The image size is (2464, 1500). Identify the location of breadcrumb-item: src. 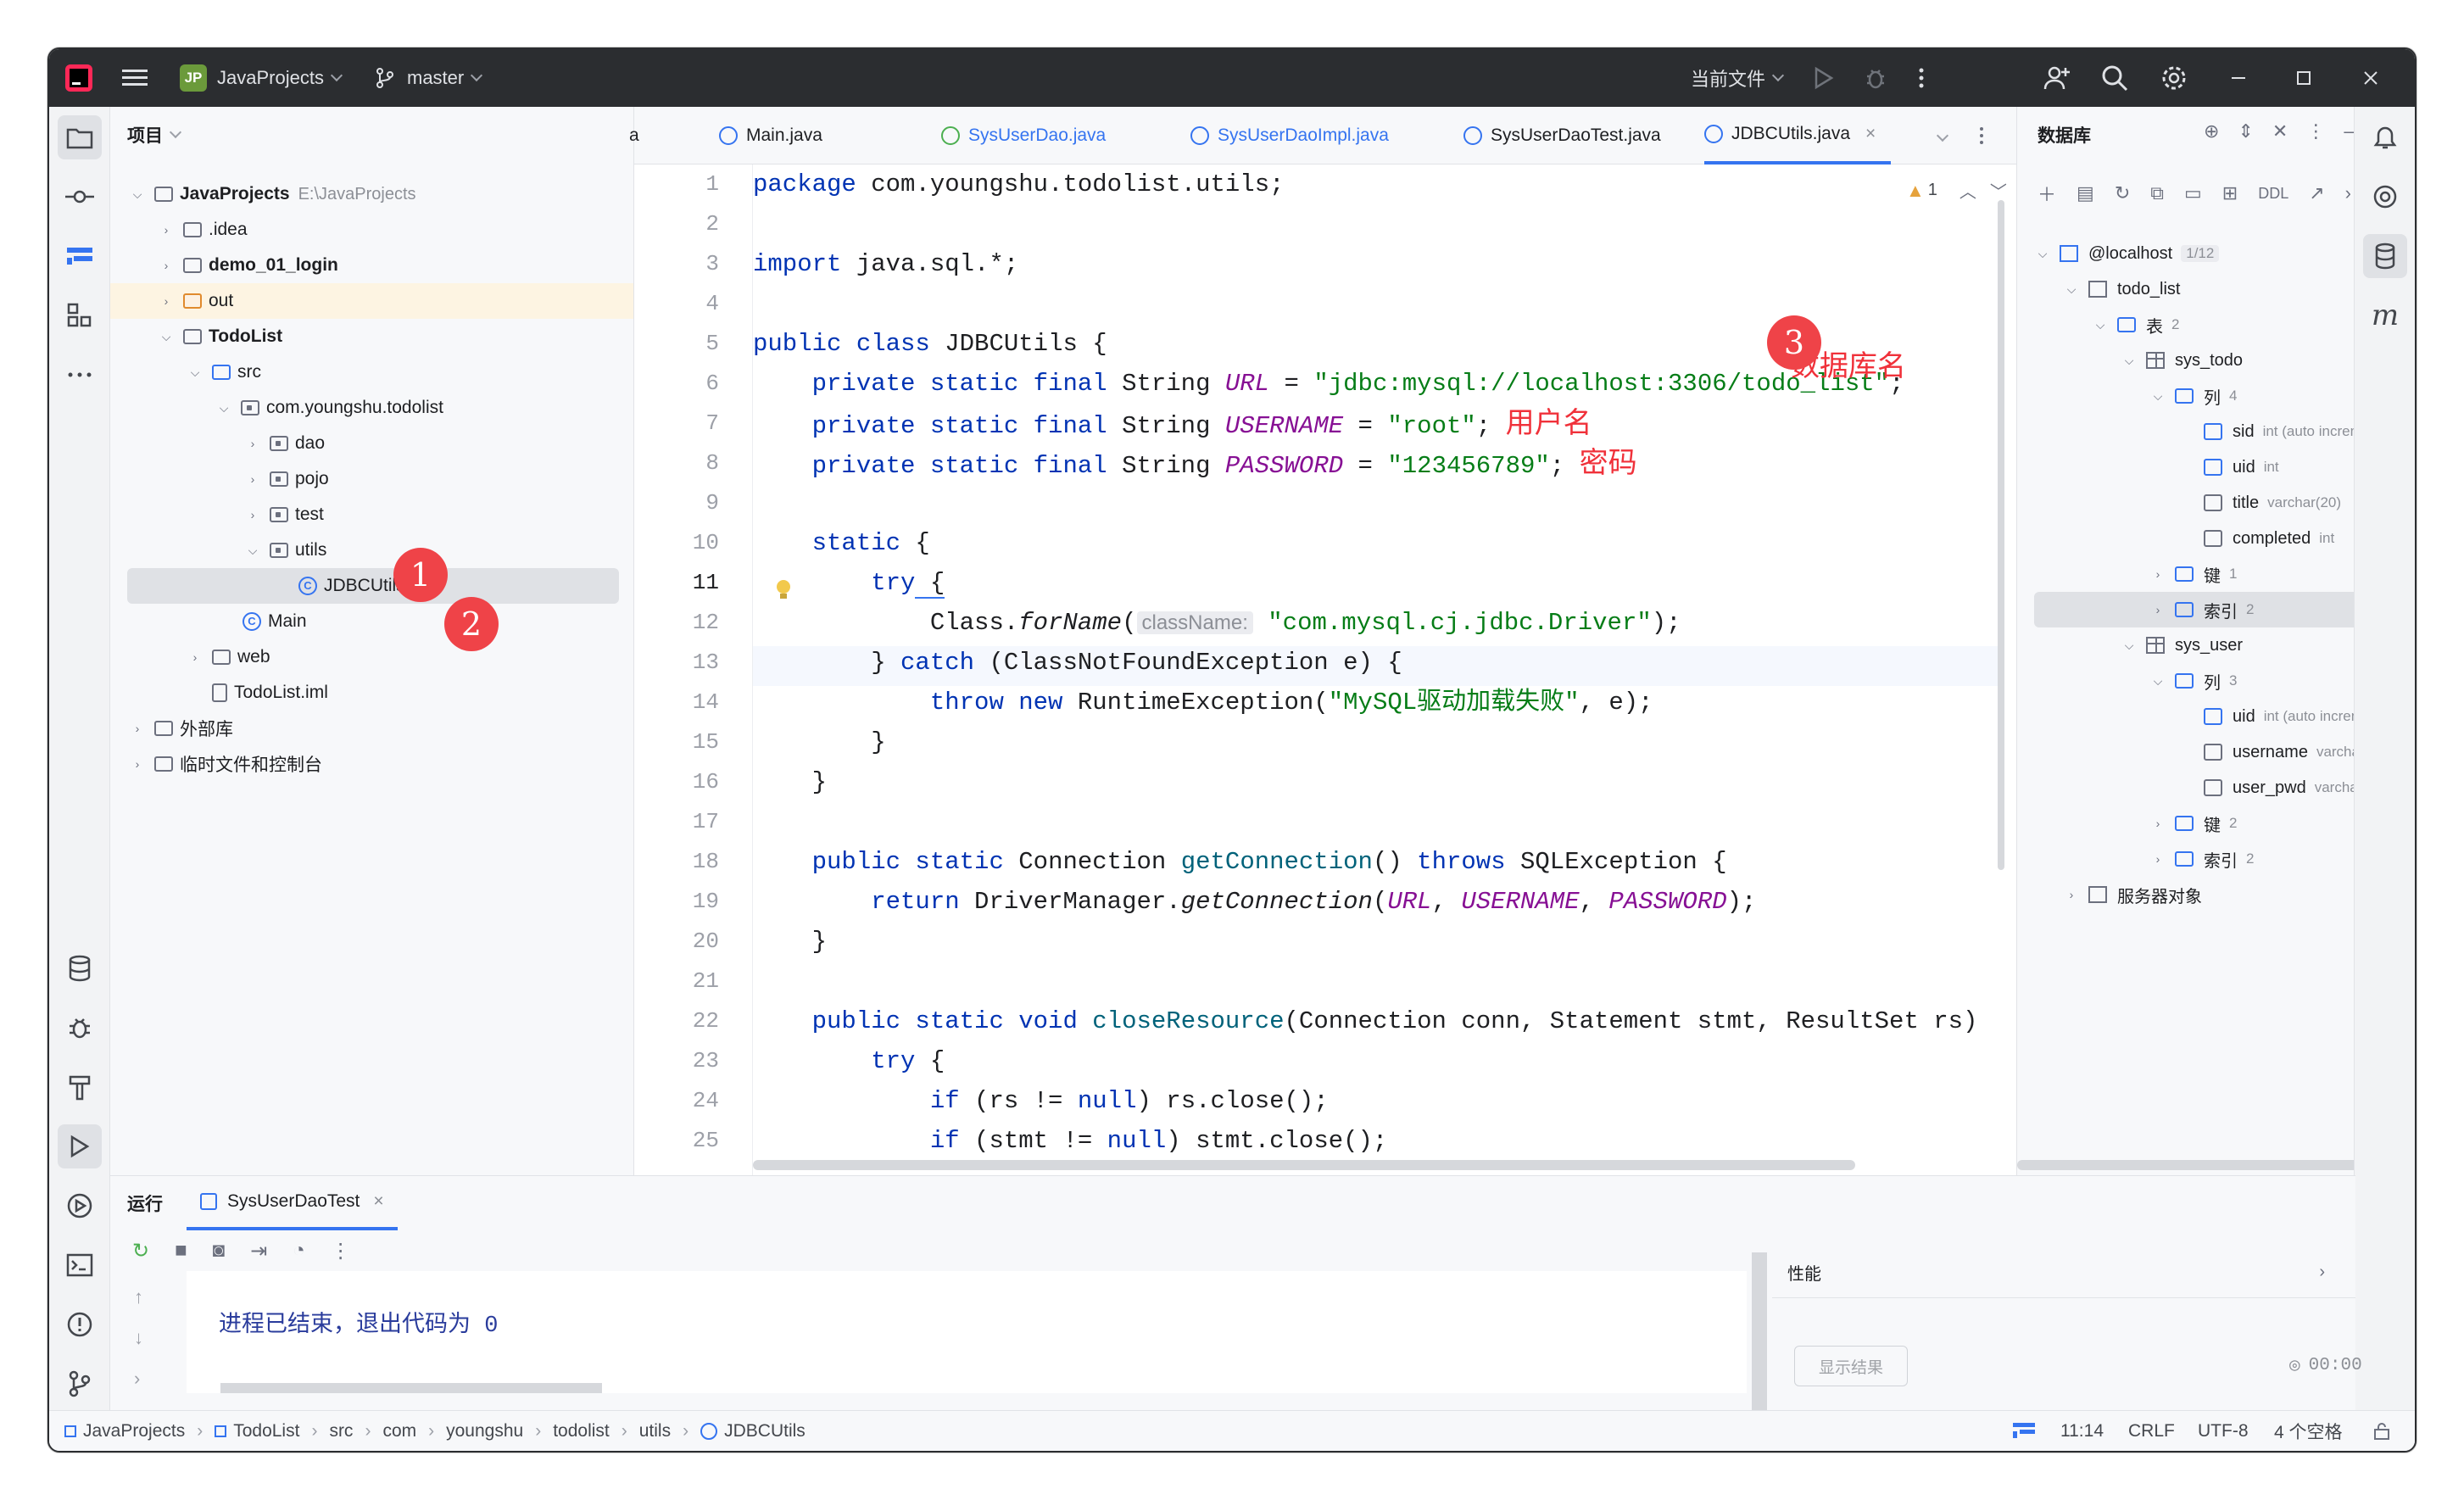
(341, 1431).